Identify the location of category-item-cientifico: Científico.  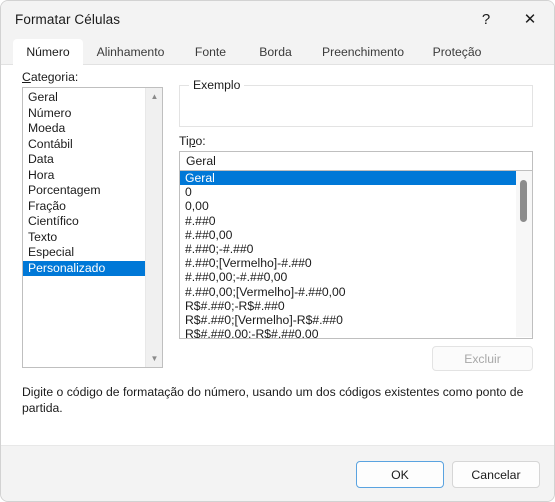
(84, 222).